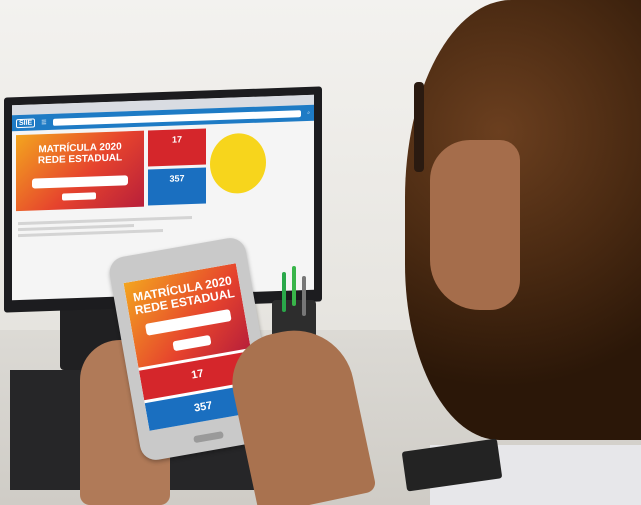 This screenshot has width=641, height=505. Describe the element at coordinates (187, 315) in the screenshot. I see `phone-hero-banner: MATRÍCULA 2020 REDE ESTADUAL` at that location.